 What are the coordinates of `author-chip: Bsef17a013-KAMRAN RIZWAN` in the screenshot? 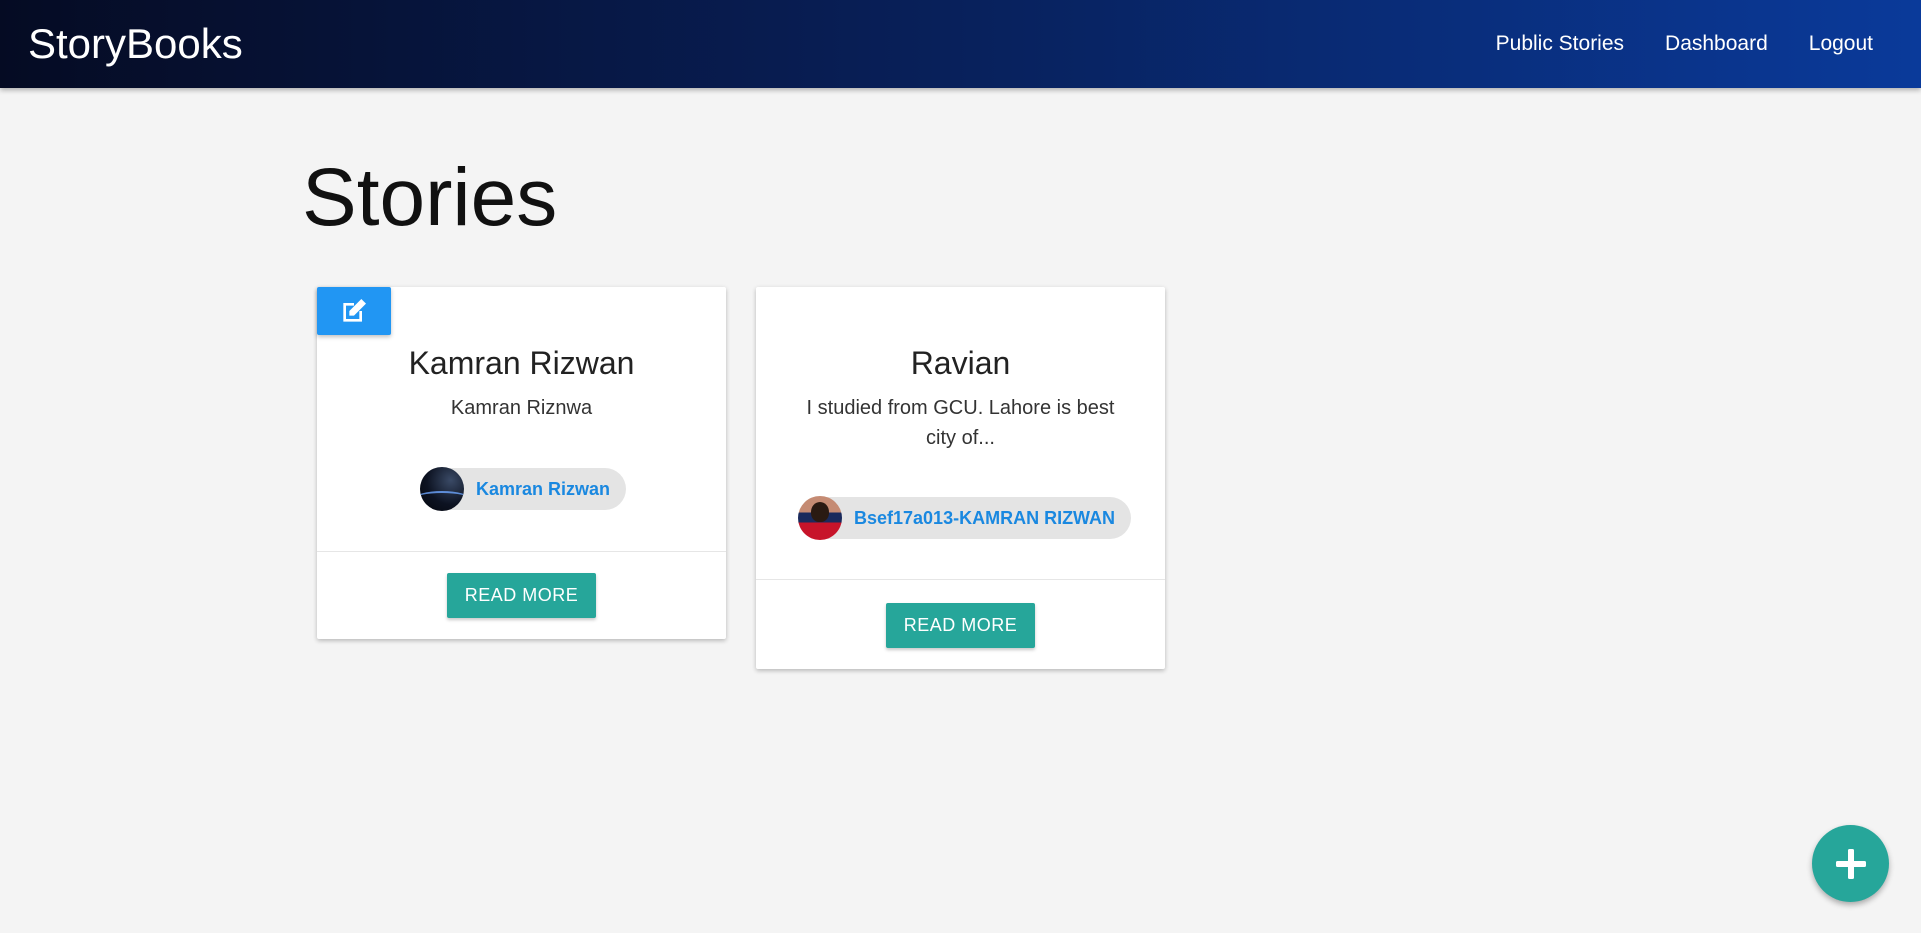 It's located at (965, 518).